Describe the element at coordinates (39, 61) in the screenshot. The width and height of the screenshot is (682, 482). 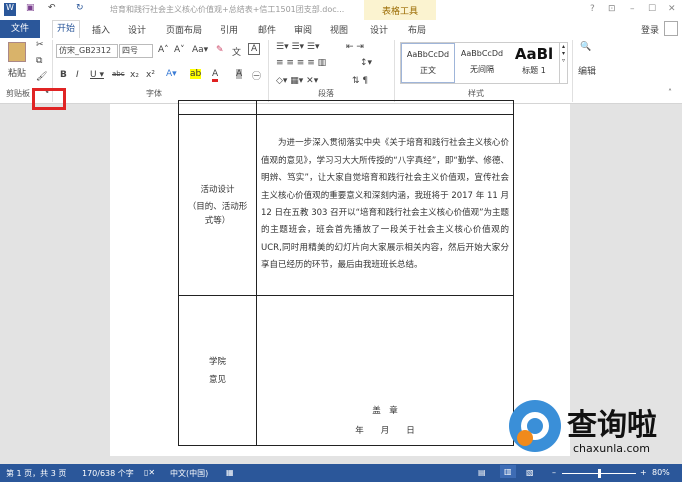
I see `copy-icon: ⧉` at that location.